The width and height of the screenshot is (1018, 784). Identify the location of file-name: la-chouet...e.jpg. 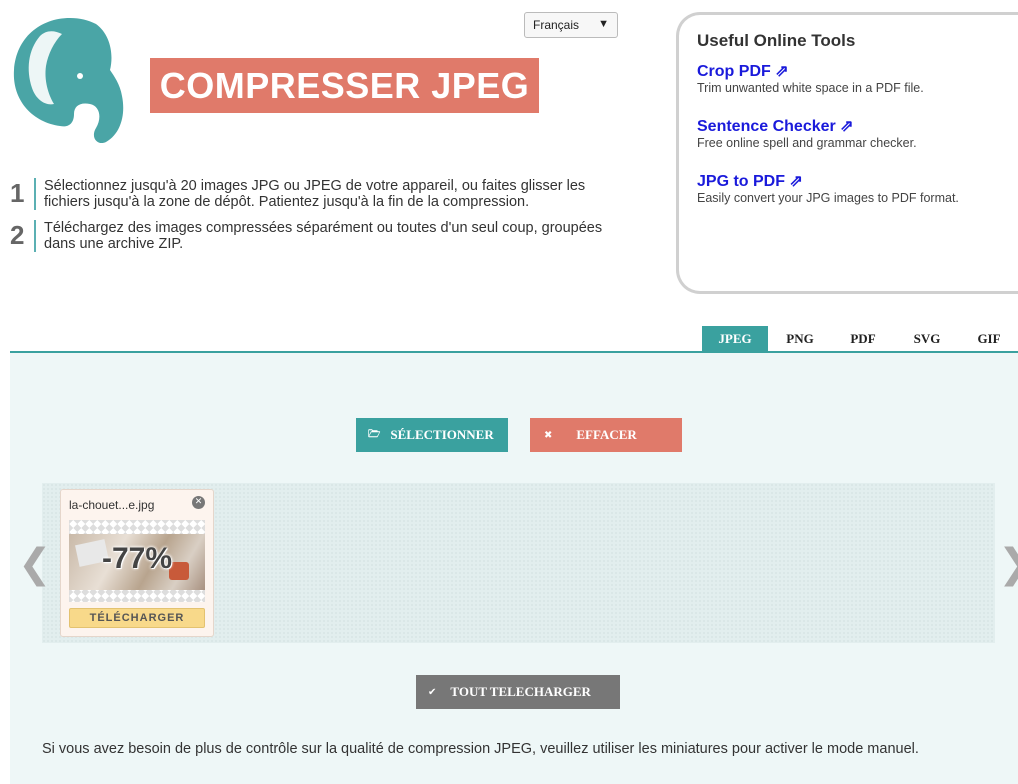
(112, 505).